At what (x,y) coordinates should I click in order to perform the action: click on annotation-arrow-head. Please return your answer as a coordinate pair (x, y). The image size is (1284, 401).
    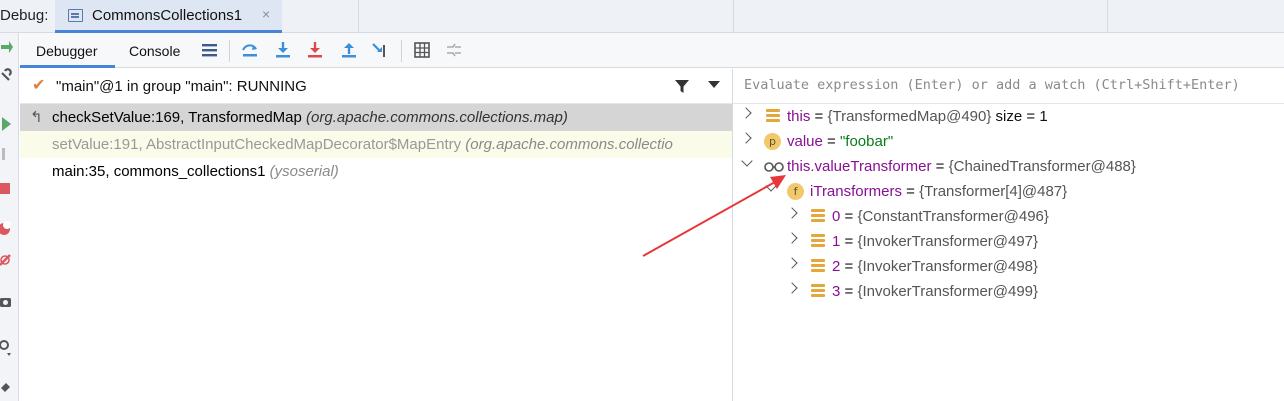
    Looking at the image, I should click on (778, 182).